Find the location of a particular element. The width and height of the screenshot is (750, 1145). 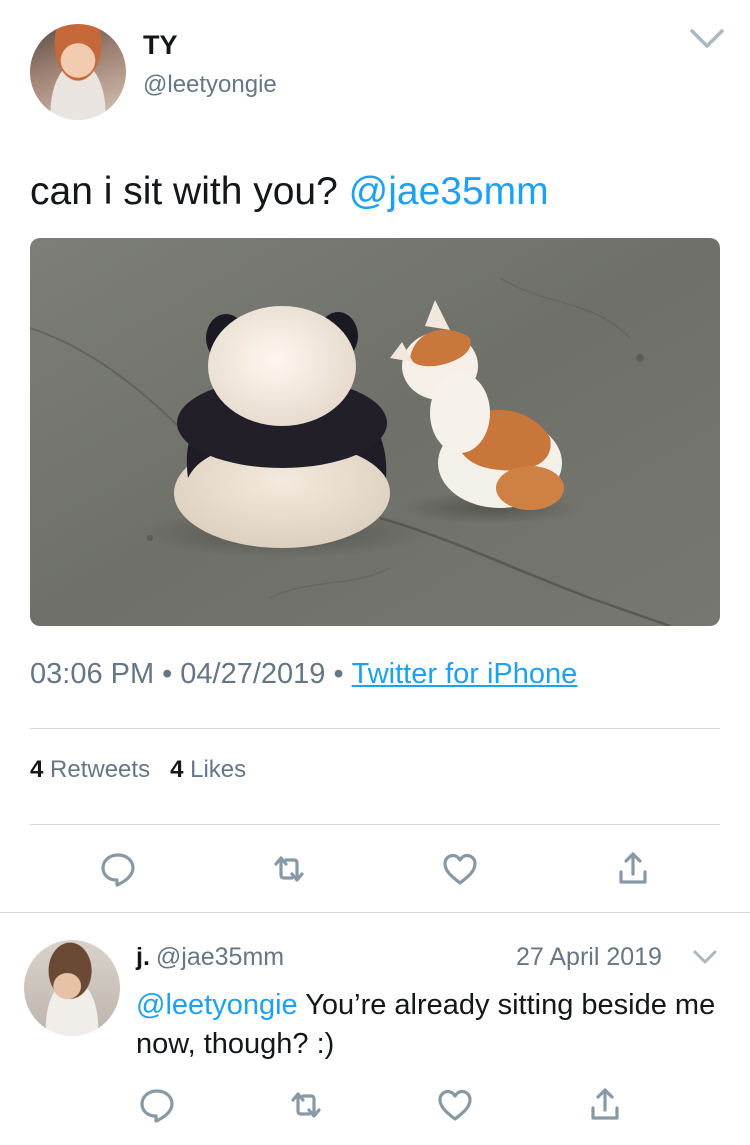

tweet-stats: 4 Retweets 4 Likes is located at coordinates (138, 770).